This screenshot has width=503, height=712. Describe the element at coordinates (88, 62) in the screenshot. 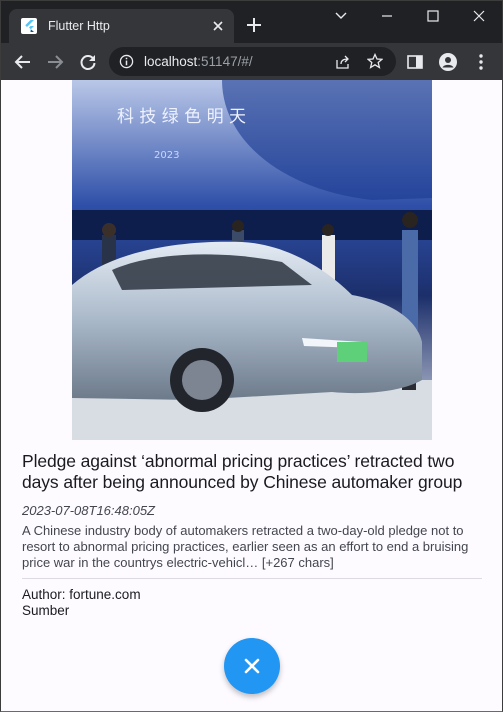

I see `reload-icon` at that location.